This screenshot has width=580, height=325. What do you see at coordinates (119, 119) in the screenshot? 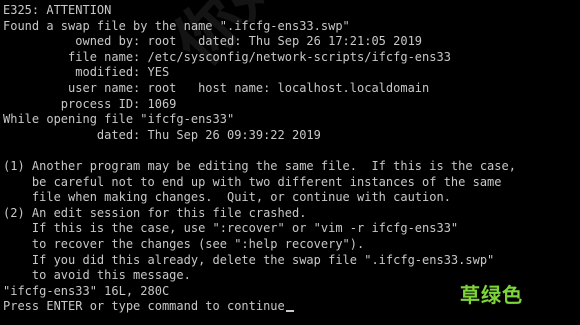
I see `terminal-line: While opening file "ifcfg-ens33"` at bounding box center [119, 119].